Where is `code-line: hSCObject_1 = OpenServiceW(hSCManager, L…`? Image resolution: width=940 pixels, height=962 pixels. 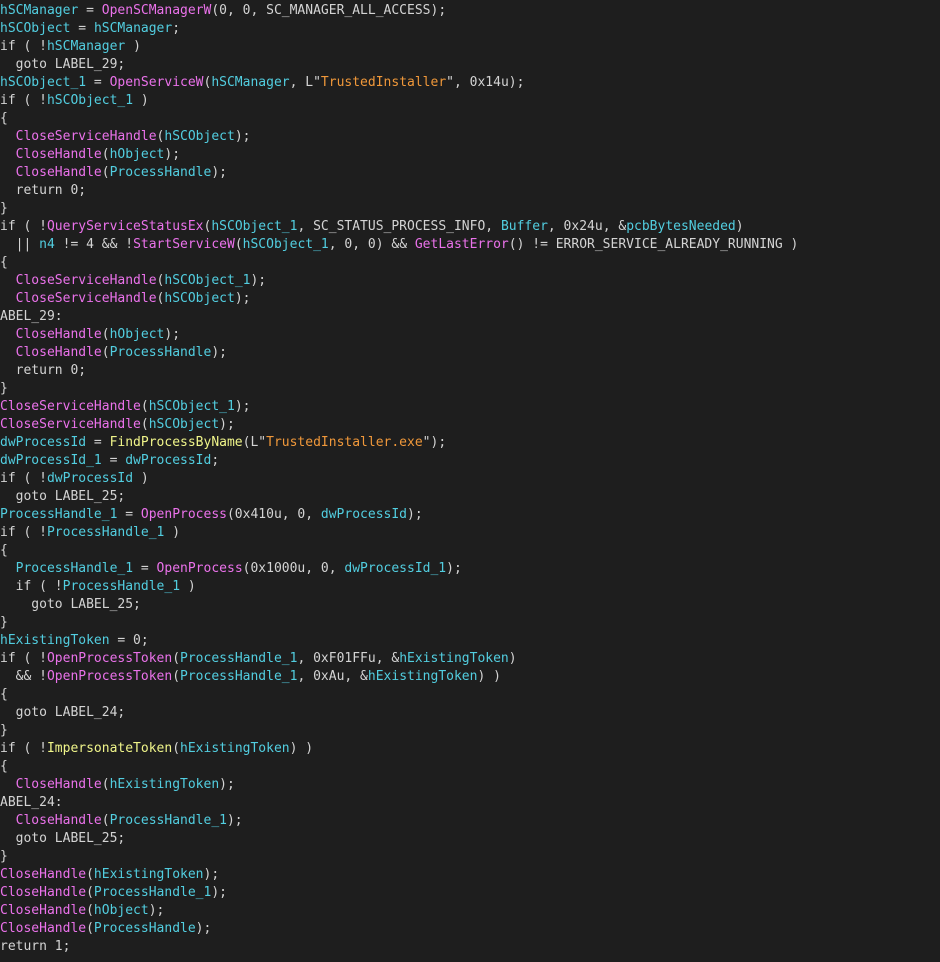 code-line: hSCObject_1 = OpenServiceW(hSCManager, L… is located at coordinates (470, 83).